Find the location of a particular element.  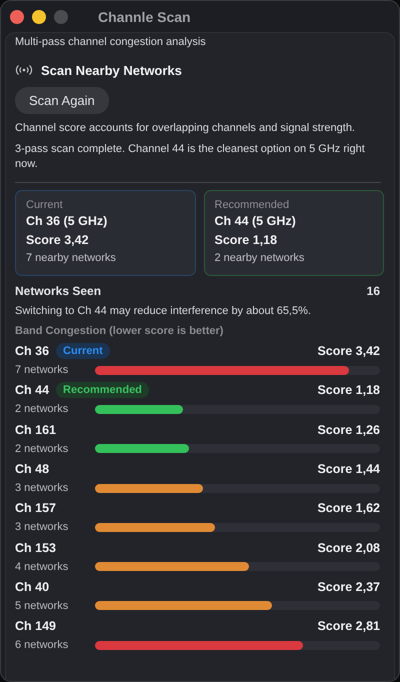

channel-name: Ch 161 is located at coordinates (35, 429).